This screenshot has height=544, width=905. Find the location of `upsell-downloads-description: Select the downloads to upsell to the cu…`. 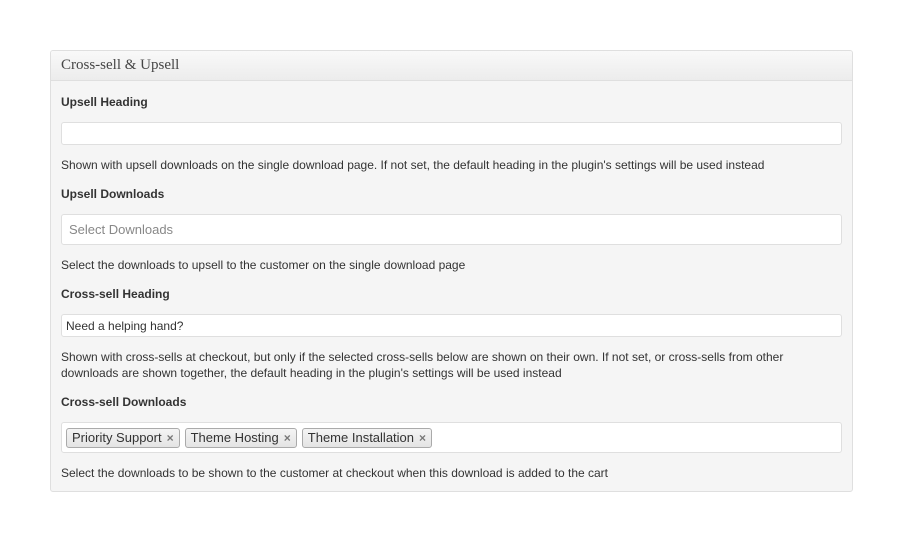

upsell-downloads-description: Select the downloads to upsell to the cu… is located at coordinates (263, 265).